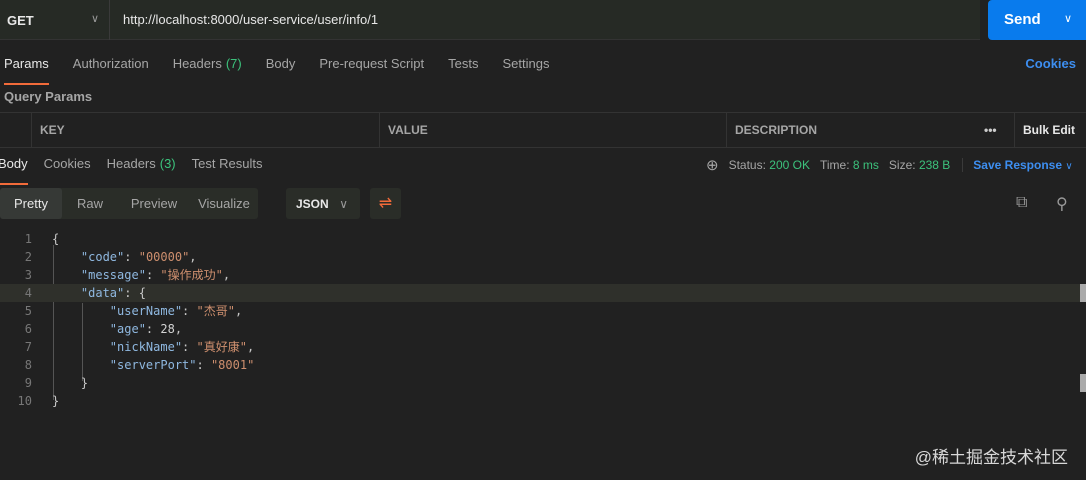 This screenshot has height=480, width=1086. I want to click on tab-label: Settings, so click(526, 63).